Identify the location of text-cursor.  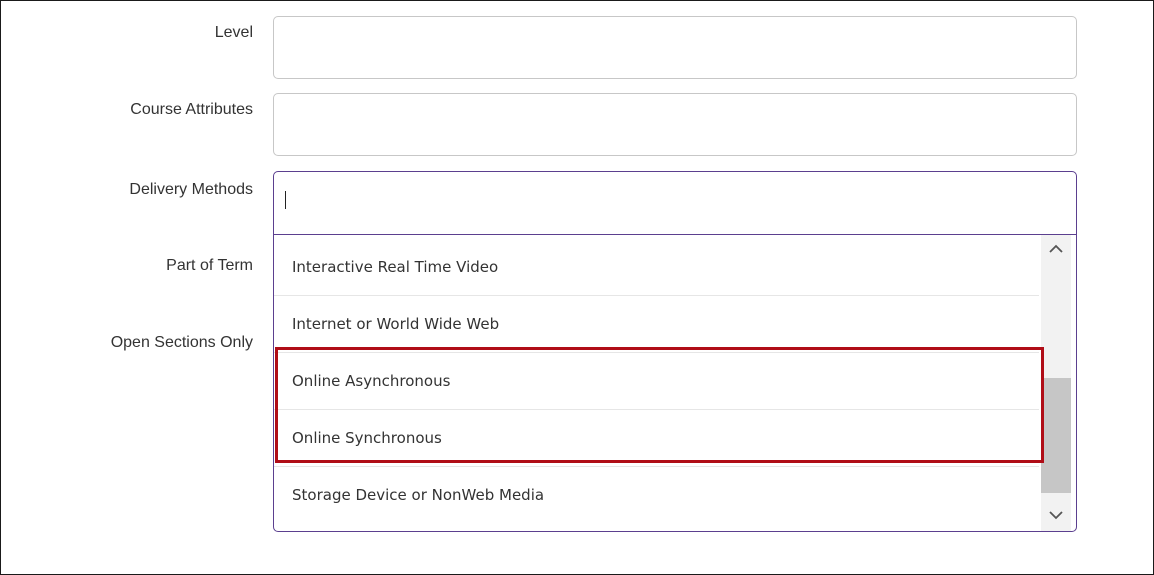
(285, 200).